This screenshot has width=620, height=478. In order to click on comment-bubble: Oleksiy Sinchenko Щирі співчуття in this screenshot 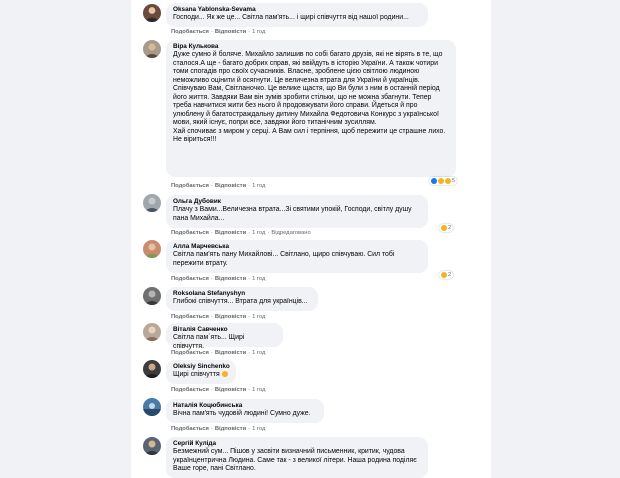, I will do `click(201, 372)`.